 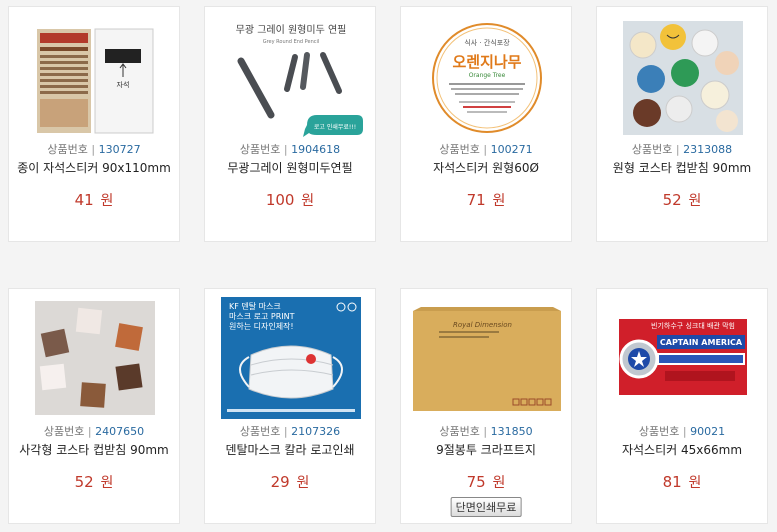 What do you see at coordinates (486, 149) in the screenshot?
I see `product-code: 상품번호 | 100271` at bounding box center [486, 149].